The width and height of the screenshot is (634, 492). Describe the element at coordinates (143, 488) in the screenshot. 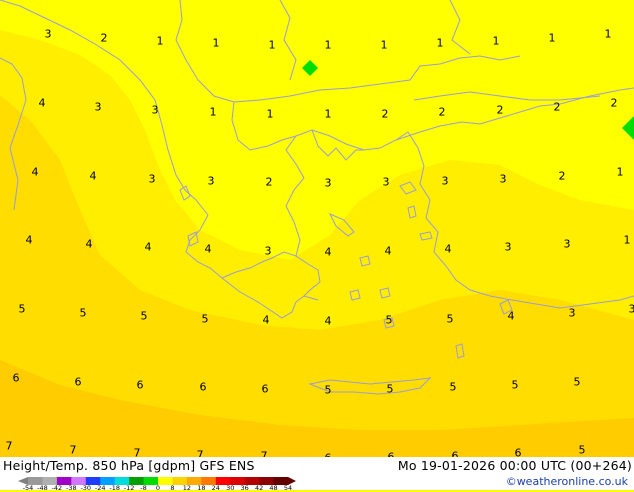

I see `legend-tick: -8` at that location.